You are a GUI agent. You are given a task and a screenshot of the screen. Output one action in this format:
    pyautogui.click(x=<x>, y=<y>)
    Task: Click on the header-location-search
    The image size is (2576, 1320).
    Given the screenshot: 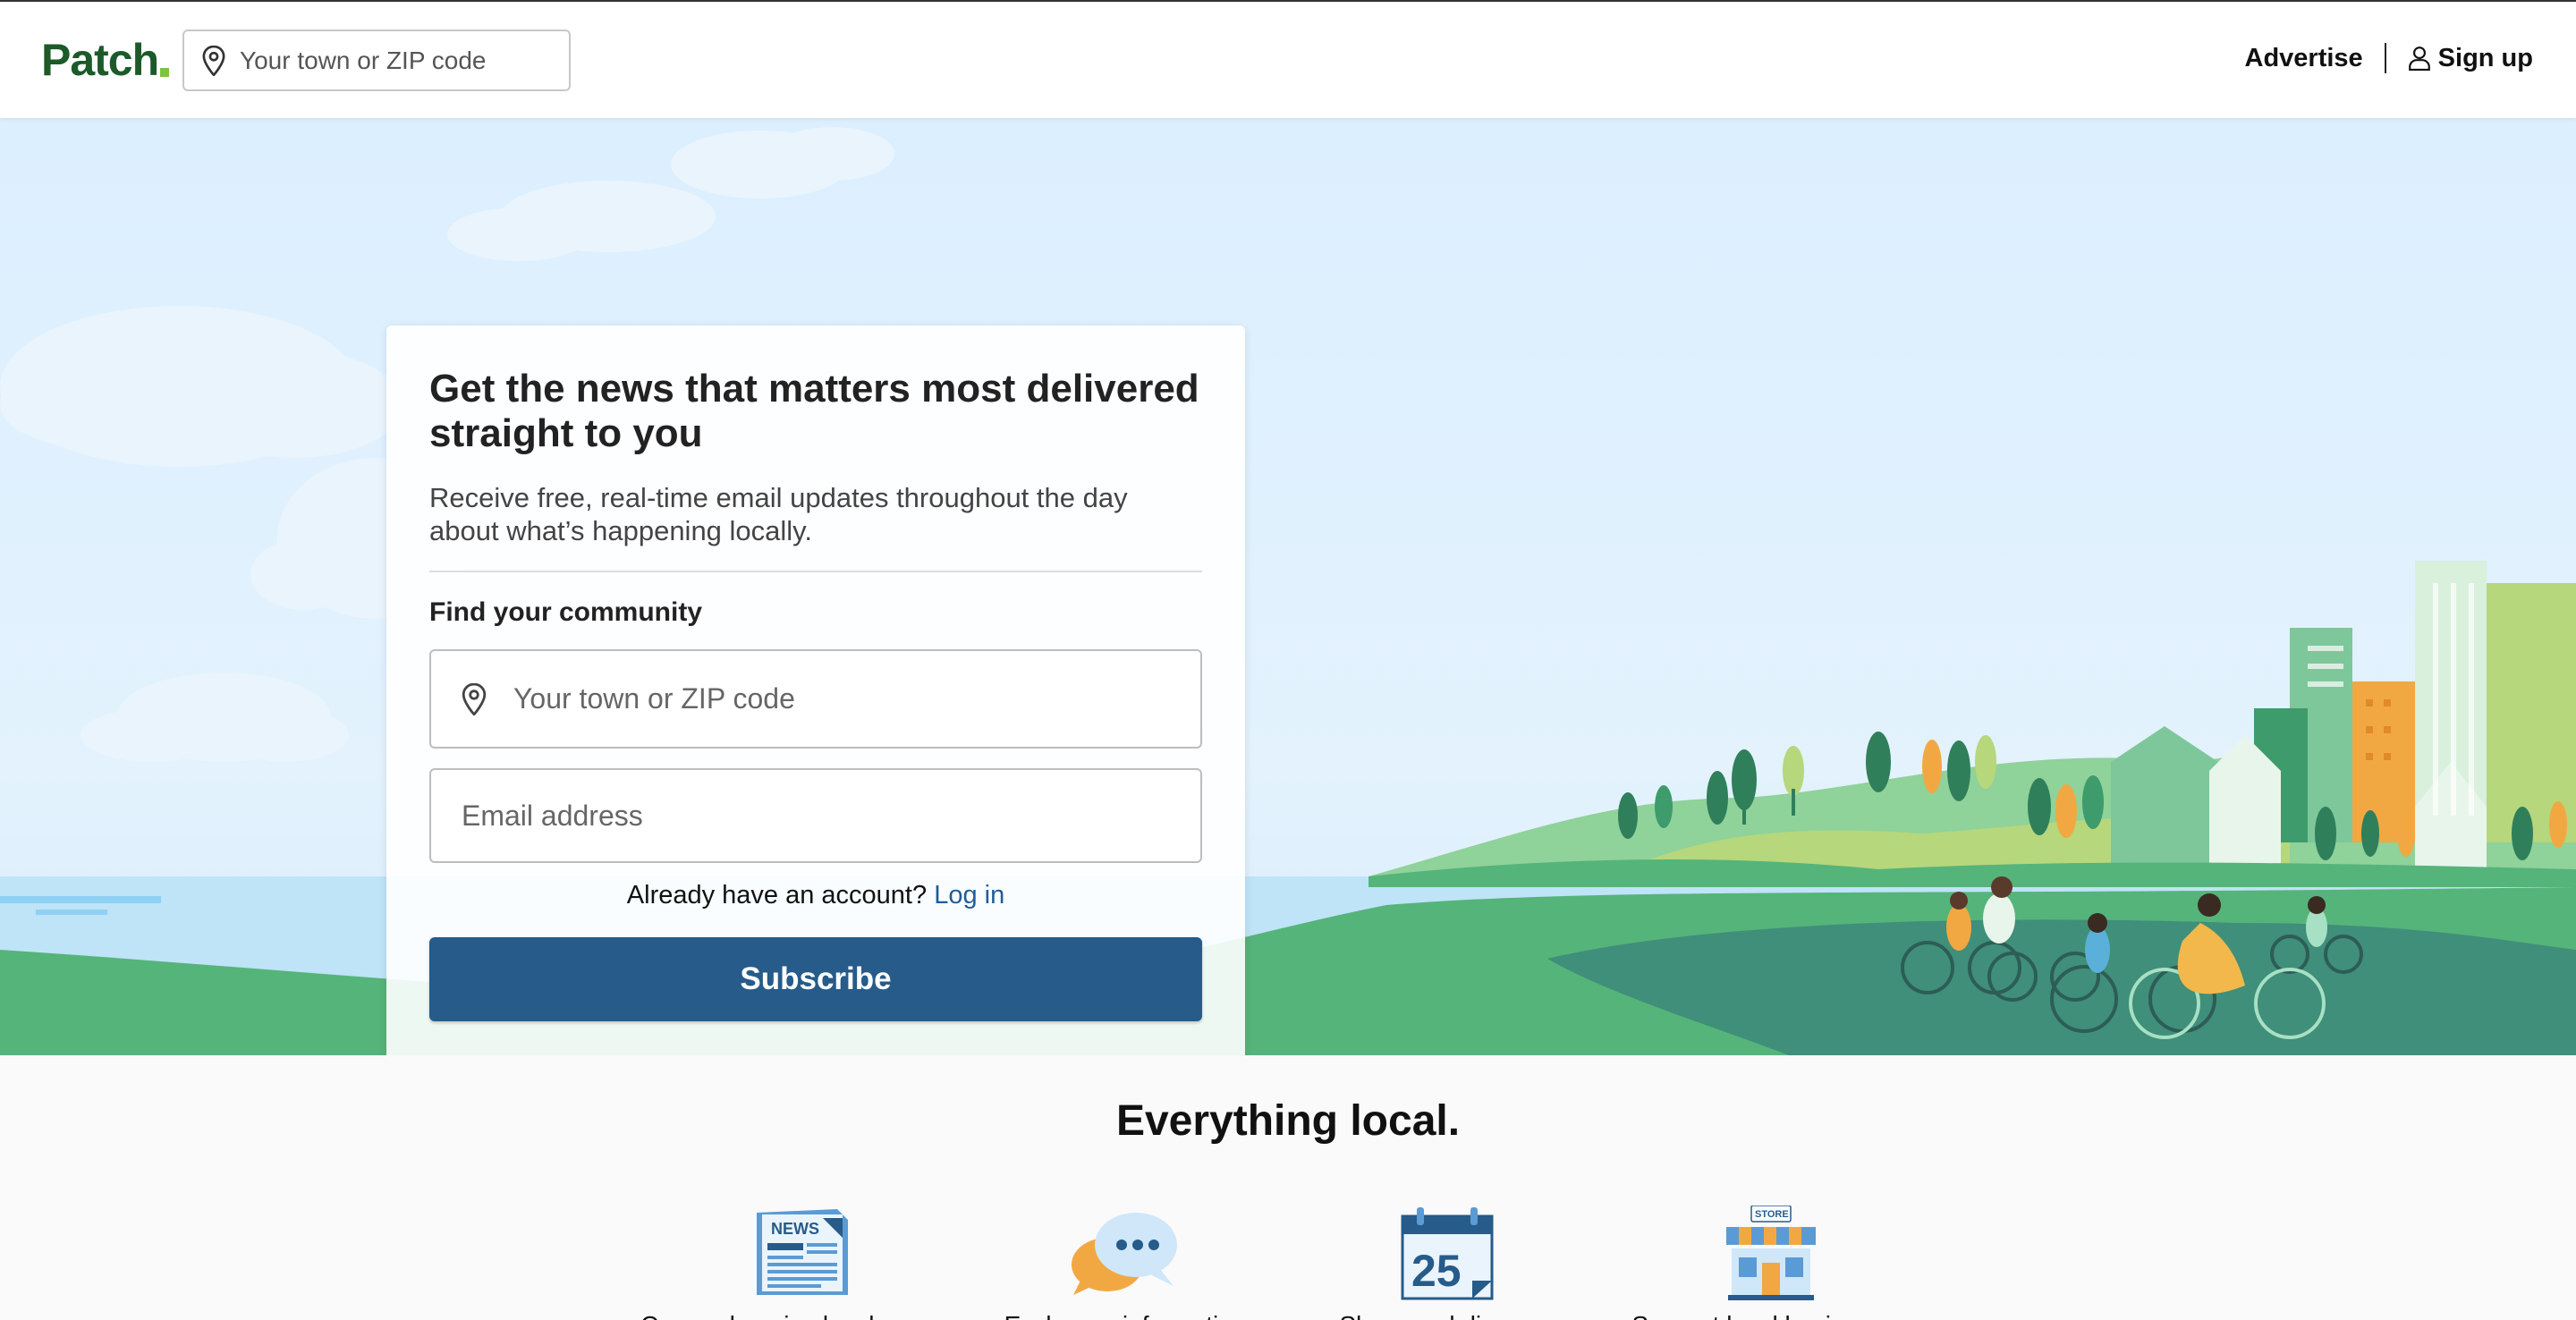 What is the action you would take?
    pyautogui.click(x=376, y=61)
    